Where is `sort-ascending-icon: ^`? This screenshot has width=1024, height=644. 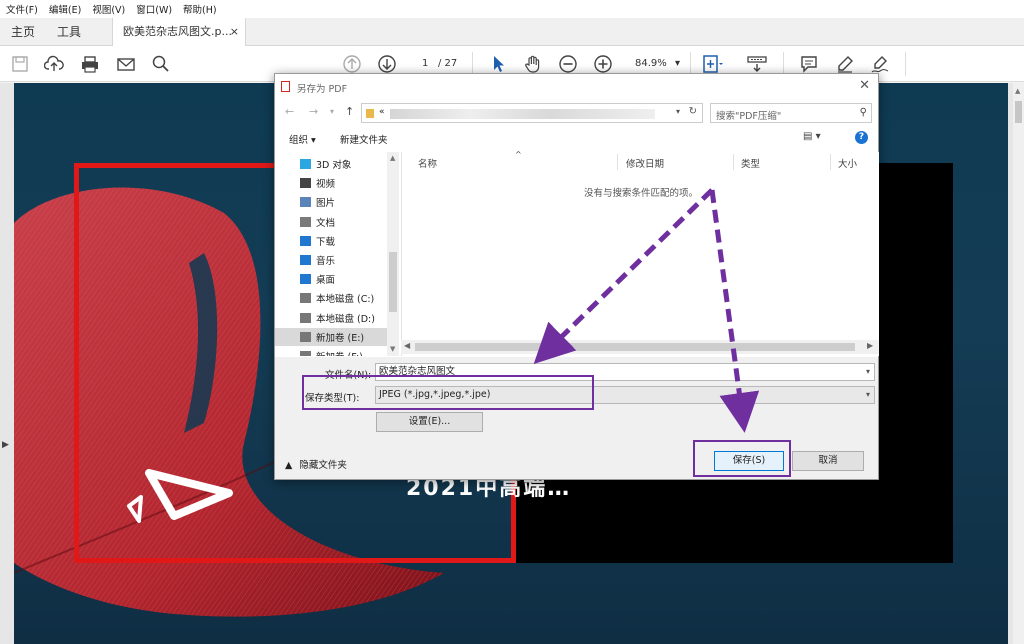
sort-ascending-icon: ^ is located at coordinates (518, 154).